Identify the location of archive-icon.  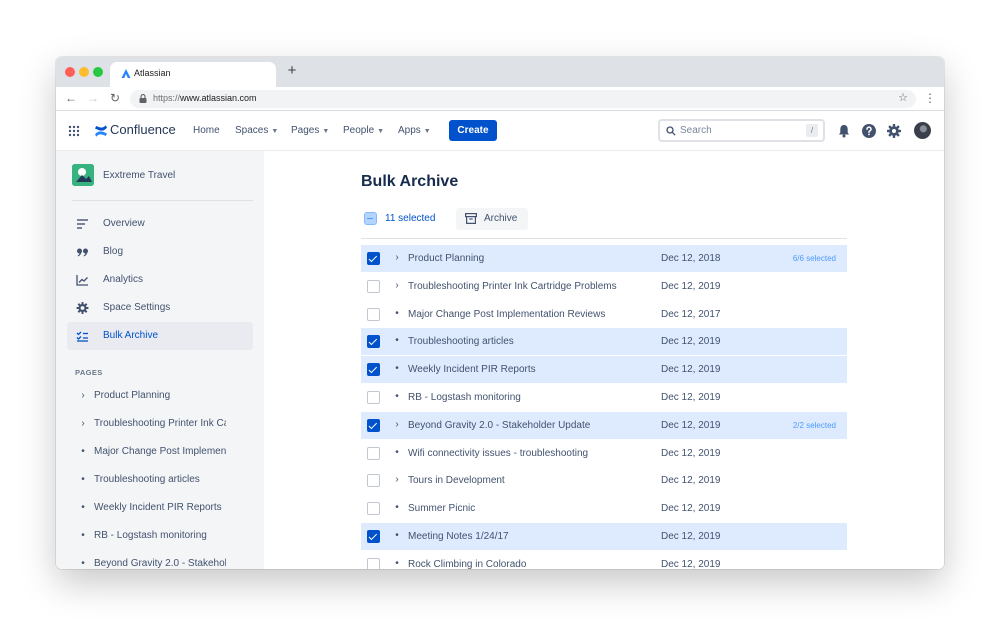
(471, 218).